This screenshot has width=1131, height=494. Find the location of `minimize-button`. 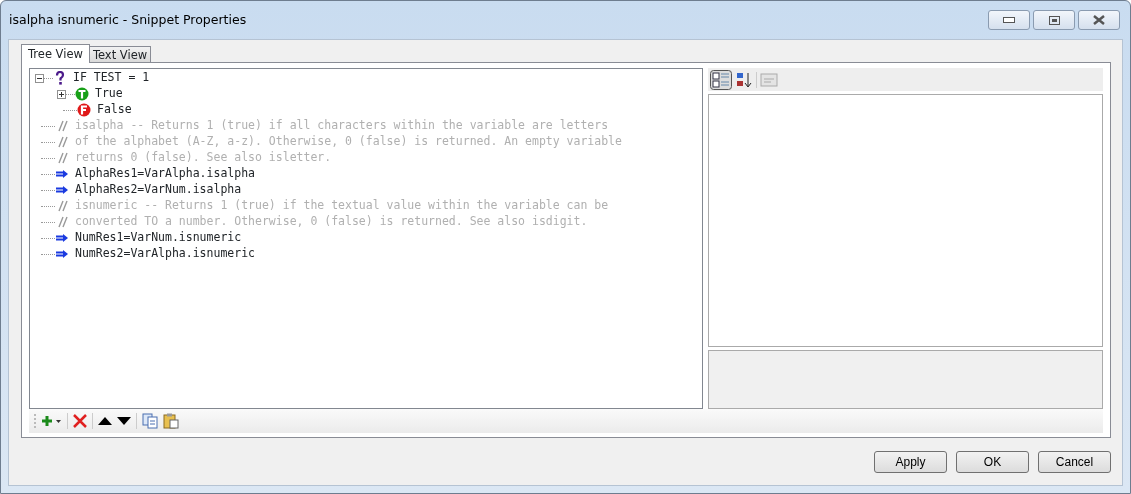

minimize-button is located at coordinates (1009, 20).